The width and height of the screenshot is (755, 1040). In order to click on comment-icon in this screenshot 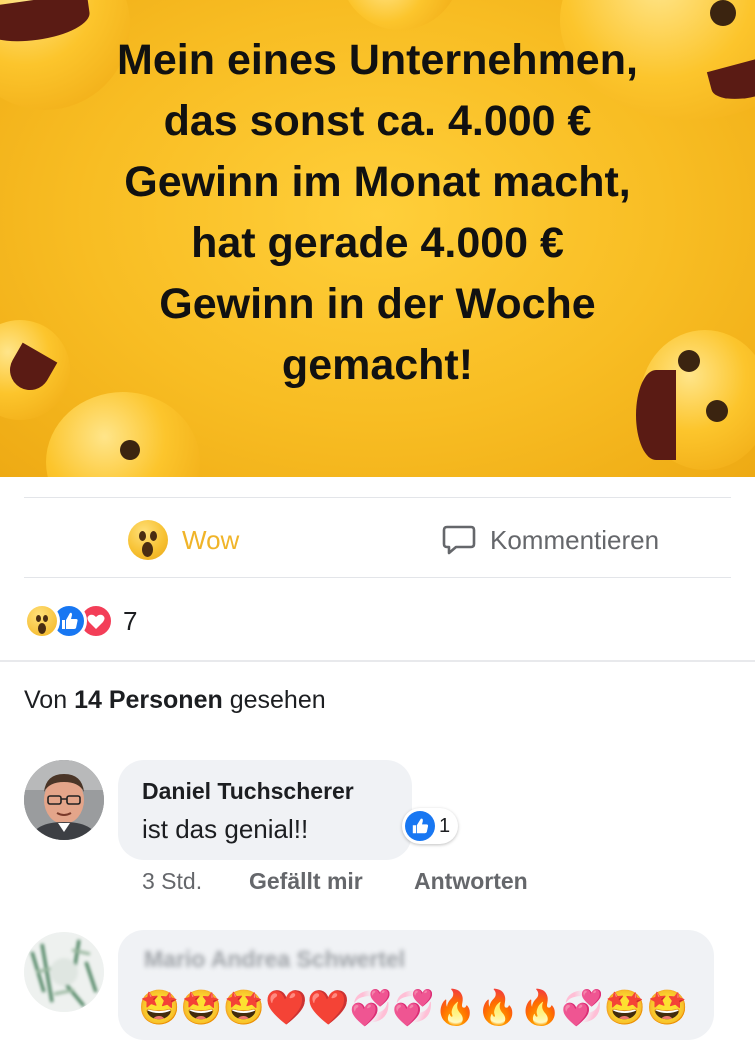, I will do `click(459, 540)`.